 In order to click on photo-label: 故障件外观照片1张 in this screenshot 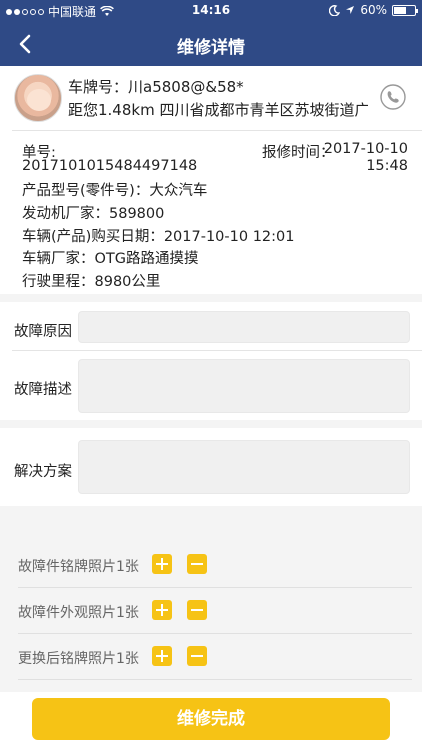, I will do `click(78, 613)`.